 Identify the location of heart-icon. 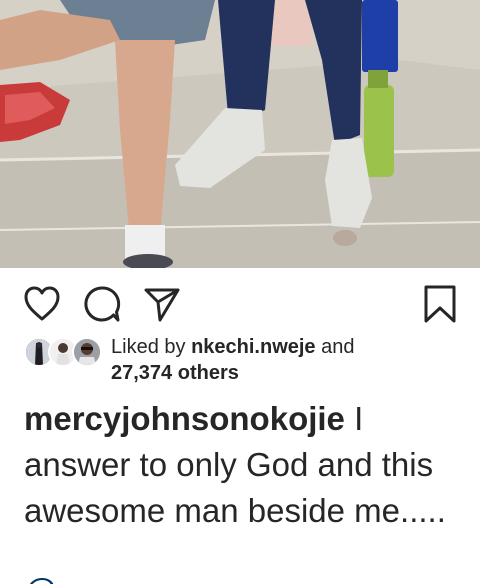
(42, 304).